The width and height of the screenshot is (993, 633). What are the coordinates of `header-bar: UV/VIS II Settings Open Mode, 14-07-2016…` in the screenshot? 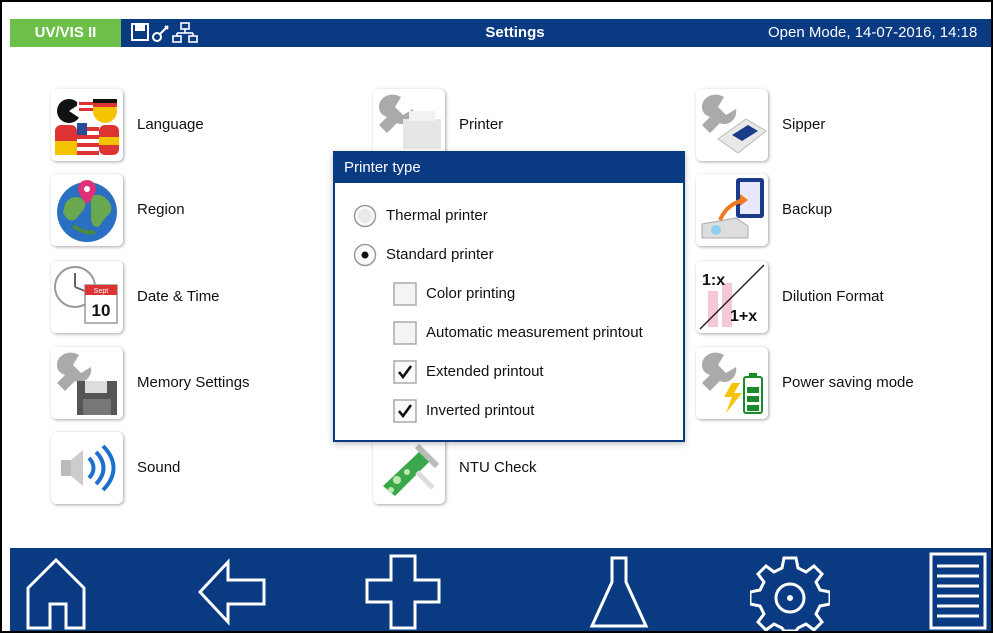 It's located at (500, 33).